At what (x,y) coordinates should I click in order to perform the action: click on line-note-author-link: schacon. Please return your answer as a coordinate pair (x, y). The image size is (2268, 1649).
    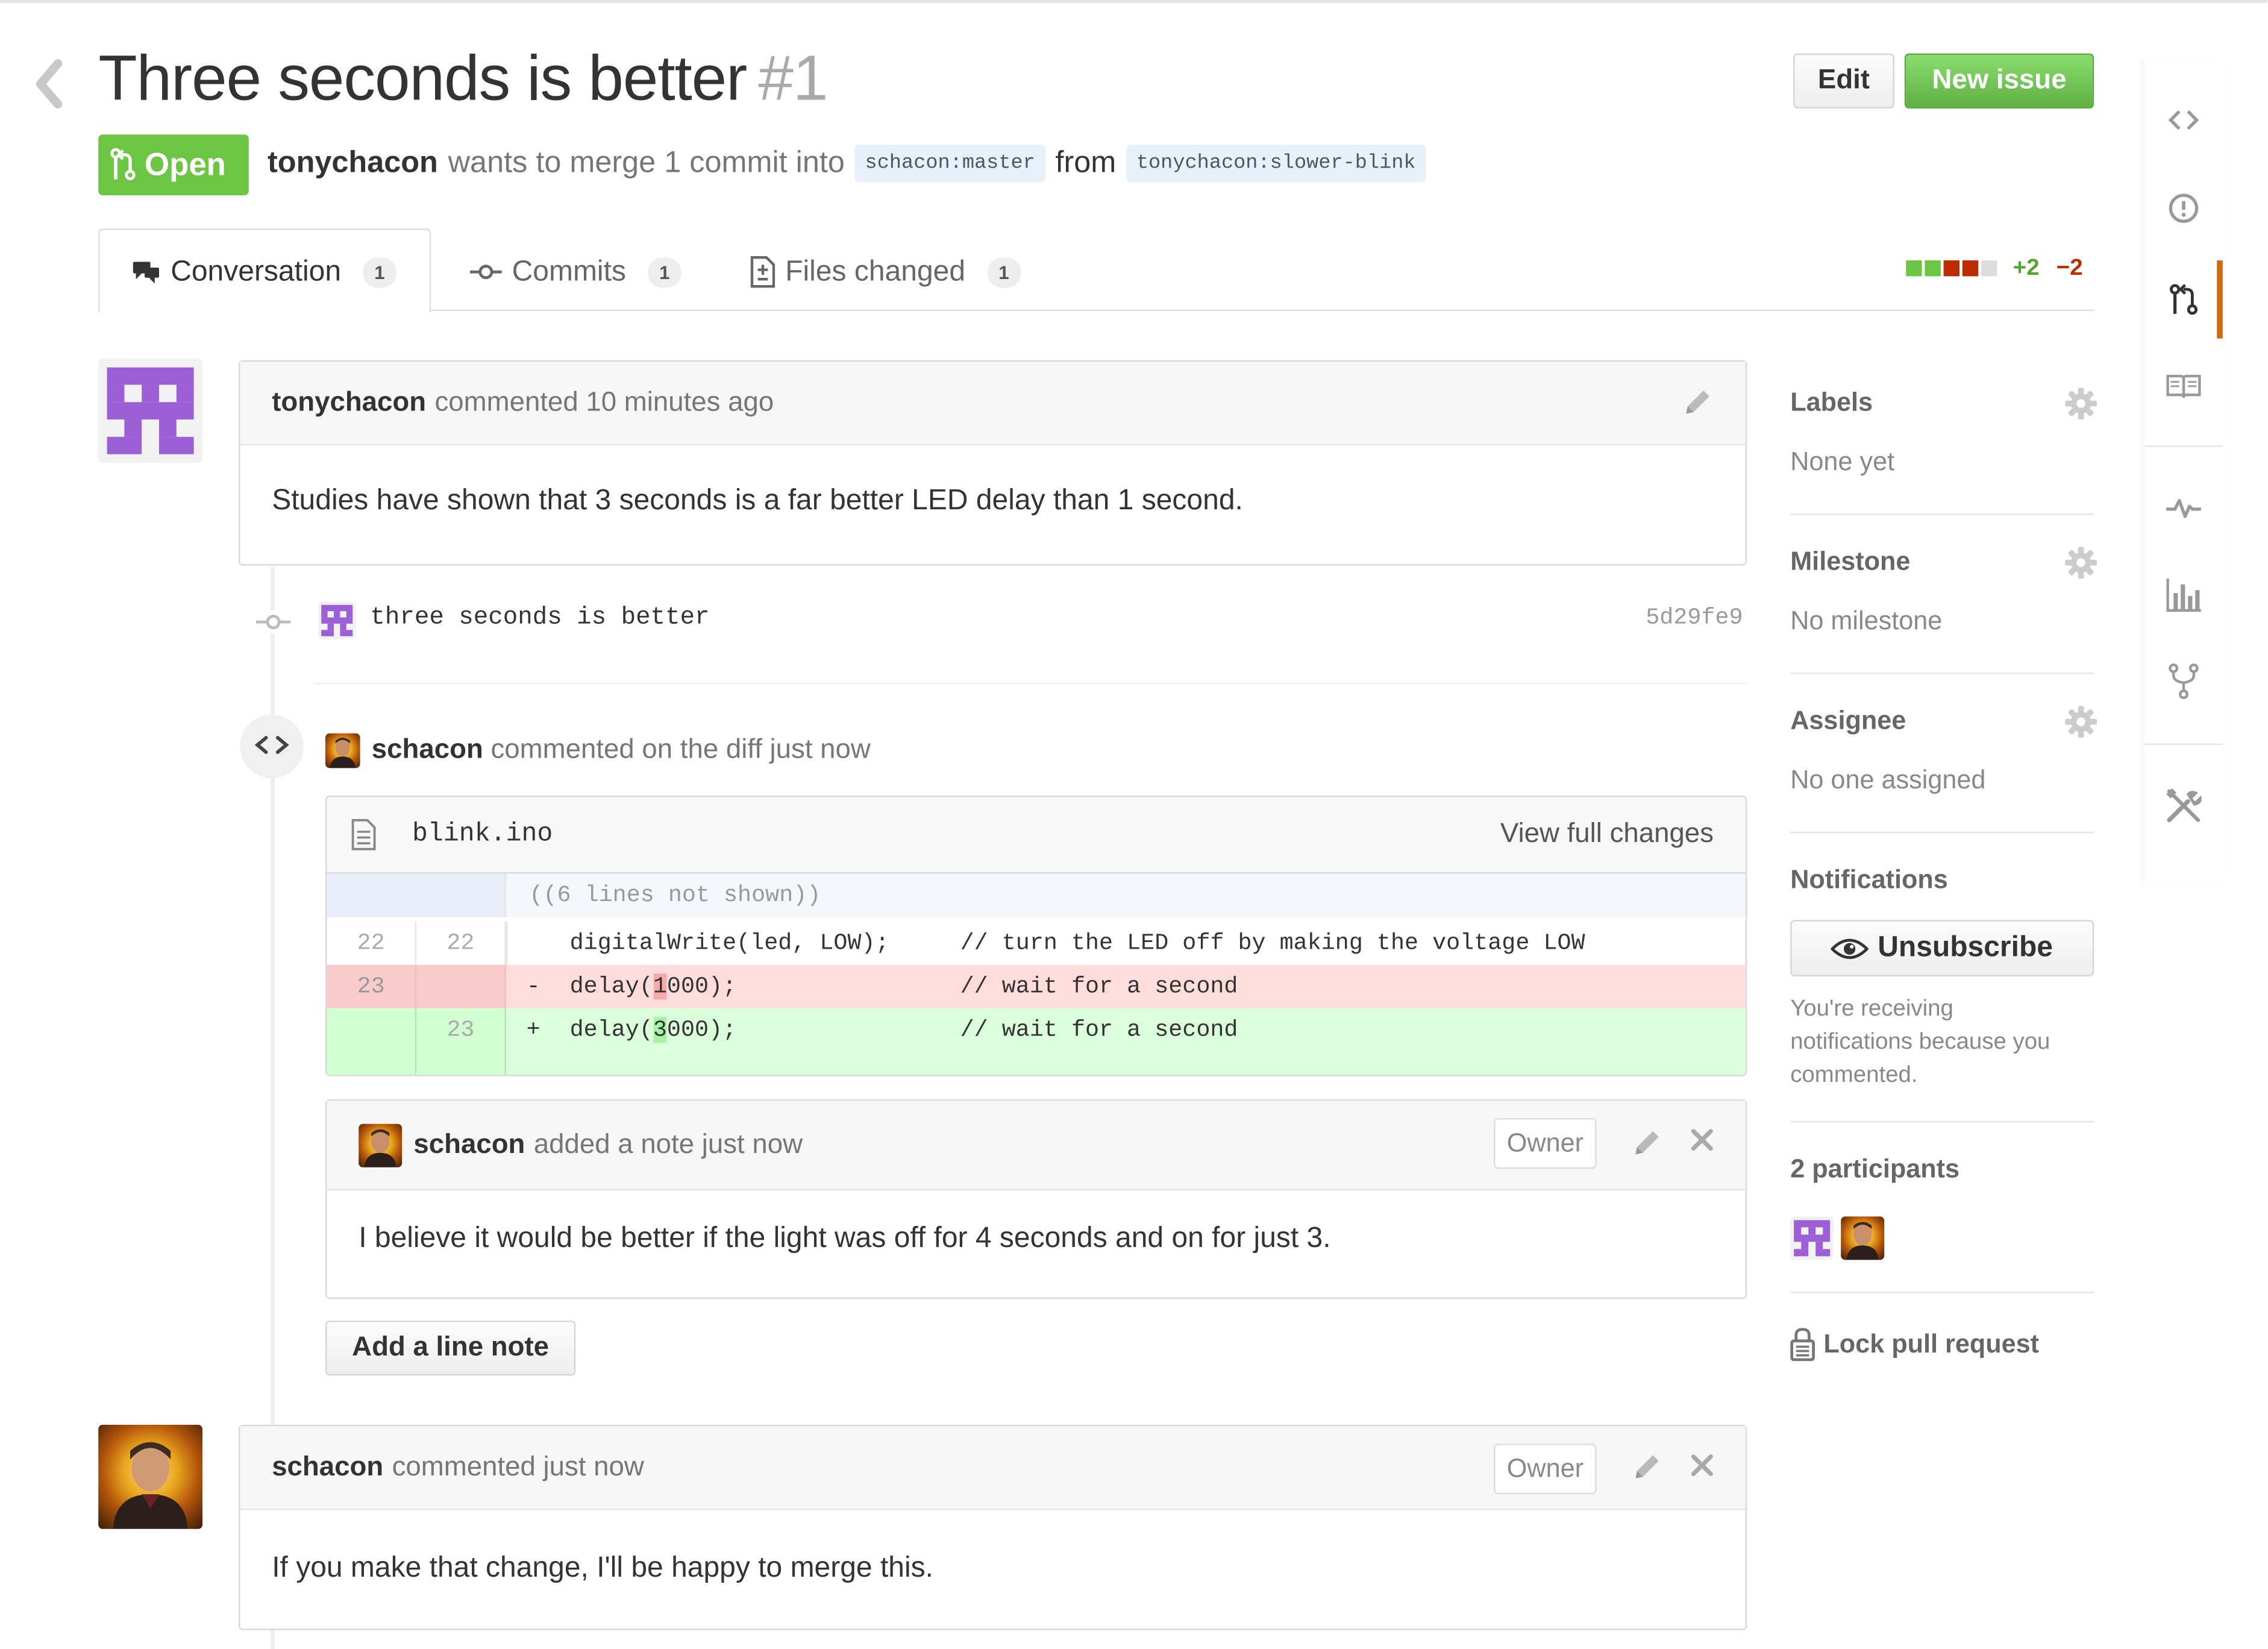
    Looking at the image, I should click on (469, 1145).